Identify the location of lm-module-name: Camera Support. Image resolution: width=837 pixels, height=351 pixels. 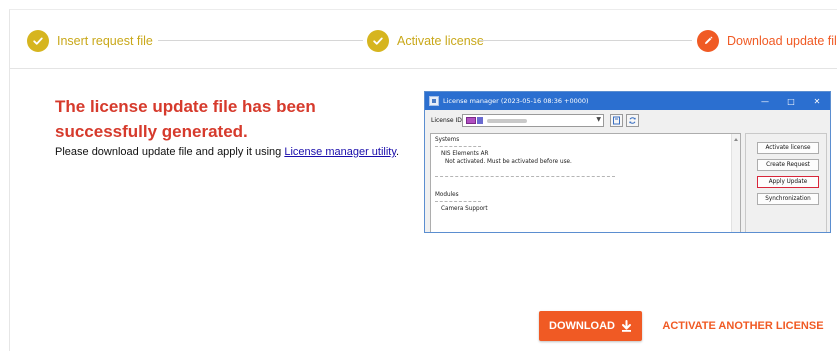
(464, 209).